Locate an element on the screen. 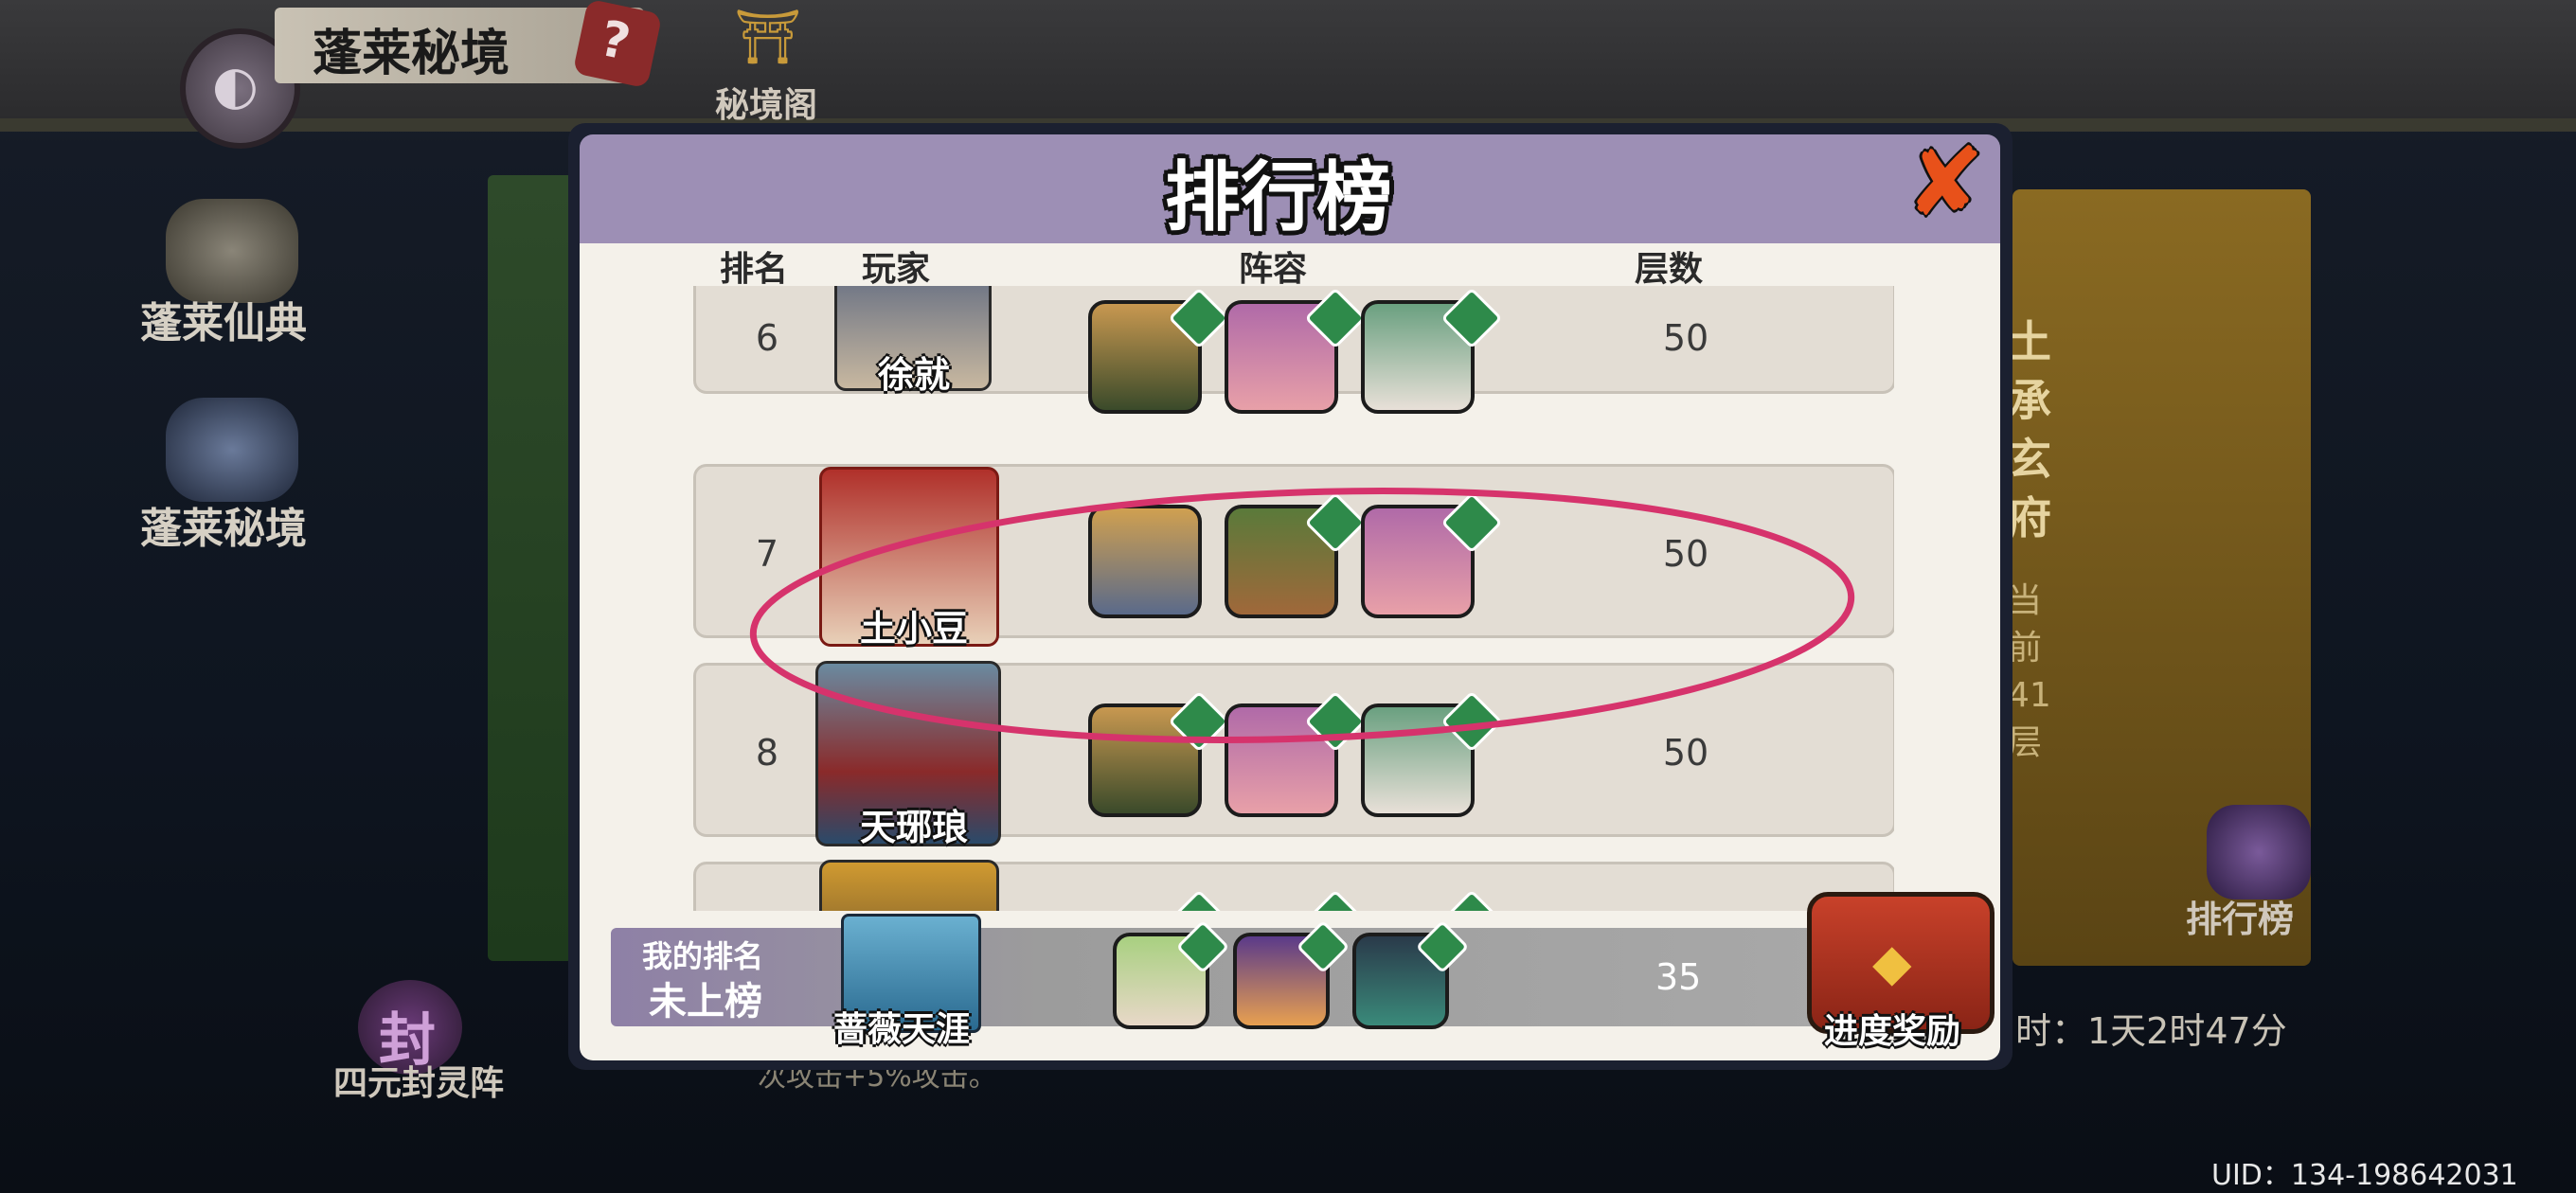 Image resolution: width=2576 pixels, height=1193 pixels. table-row is located at coordinates (1293, 885).